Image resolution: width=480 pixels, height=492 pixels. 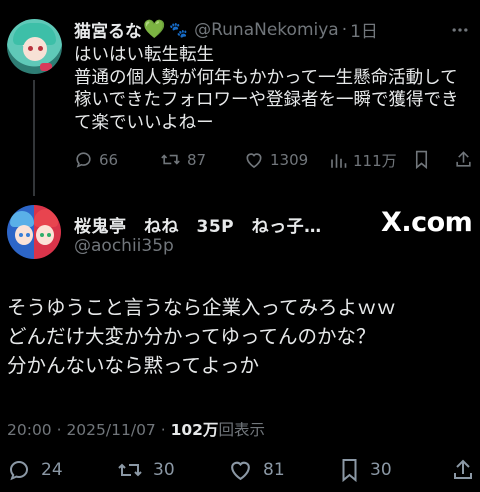 What do you see at coordinates (164, 470) in the screenshot?
I see `repost-count: 30` at bounding box center [164, 470].